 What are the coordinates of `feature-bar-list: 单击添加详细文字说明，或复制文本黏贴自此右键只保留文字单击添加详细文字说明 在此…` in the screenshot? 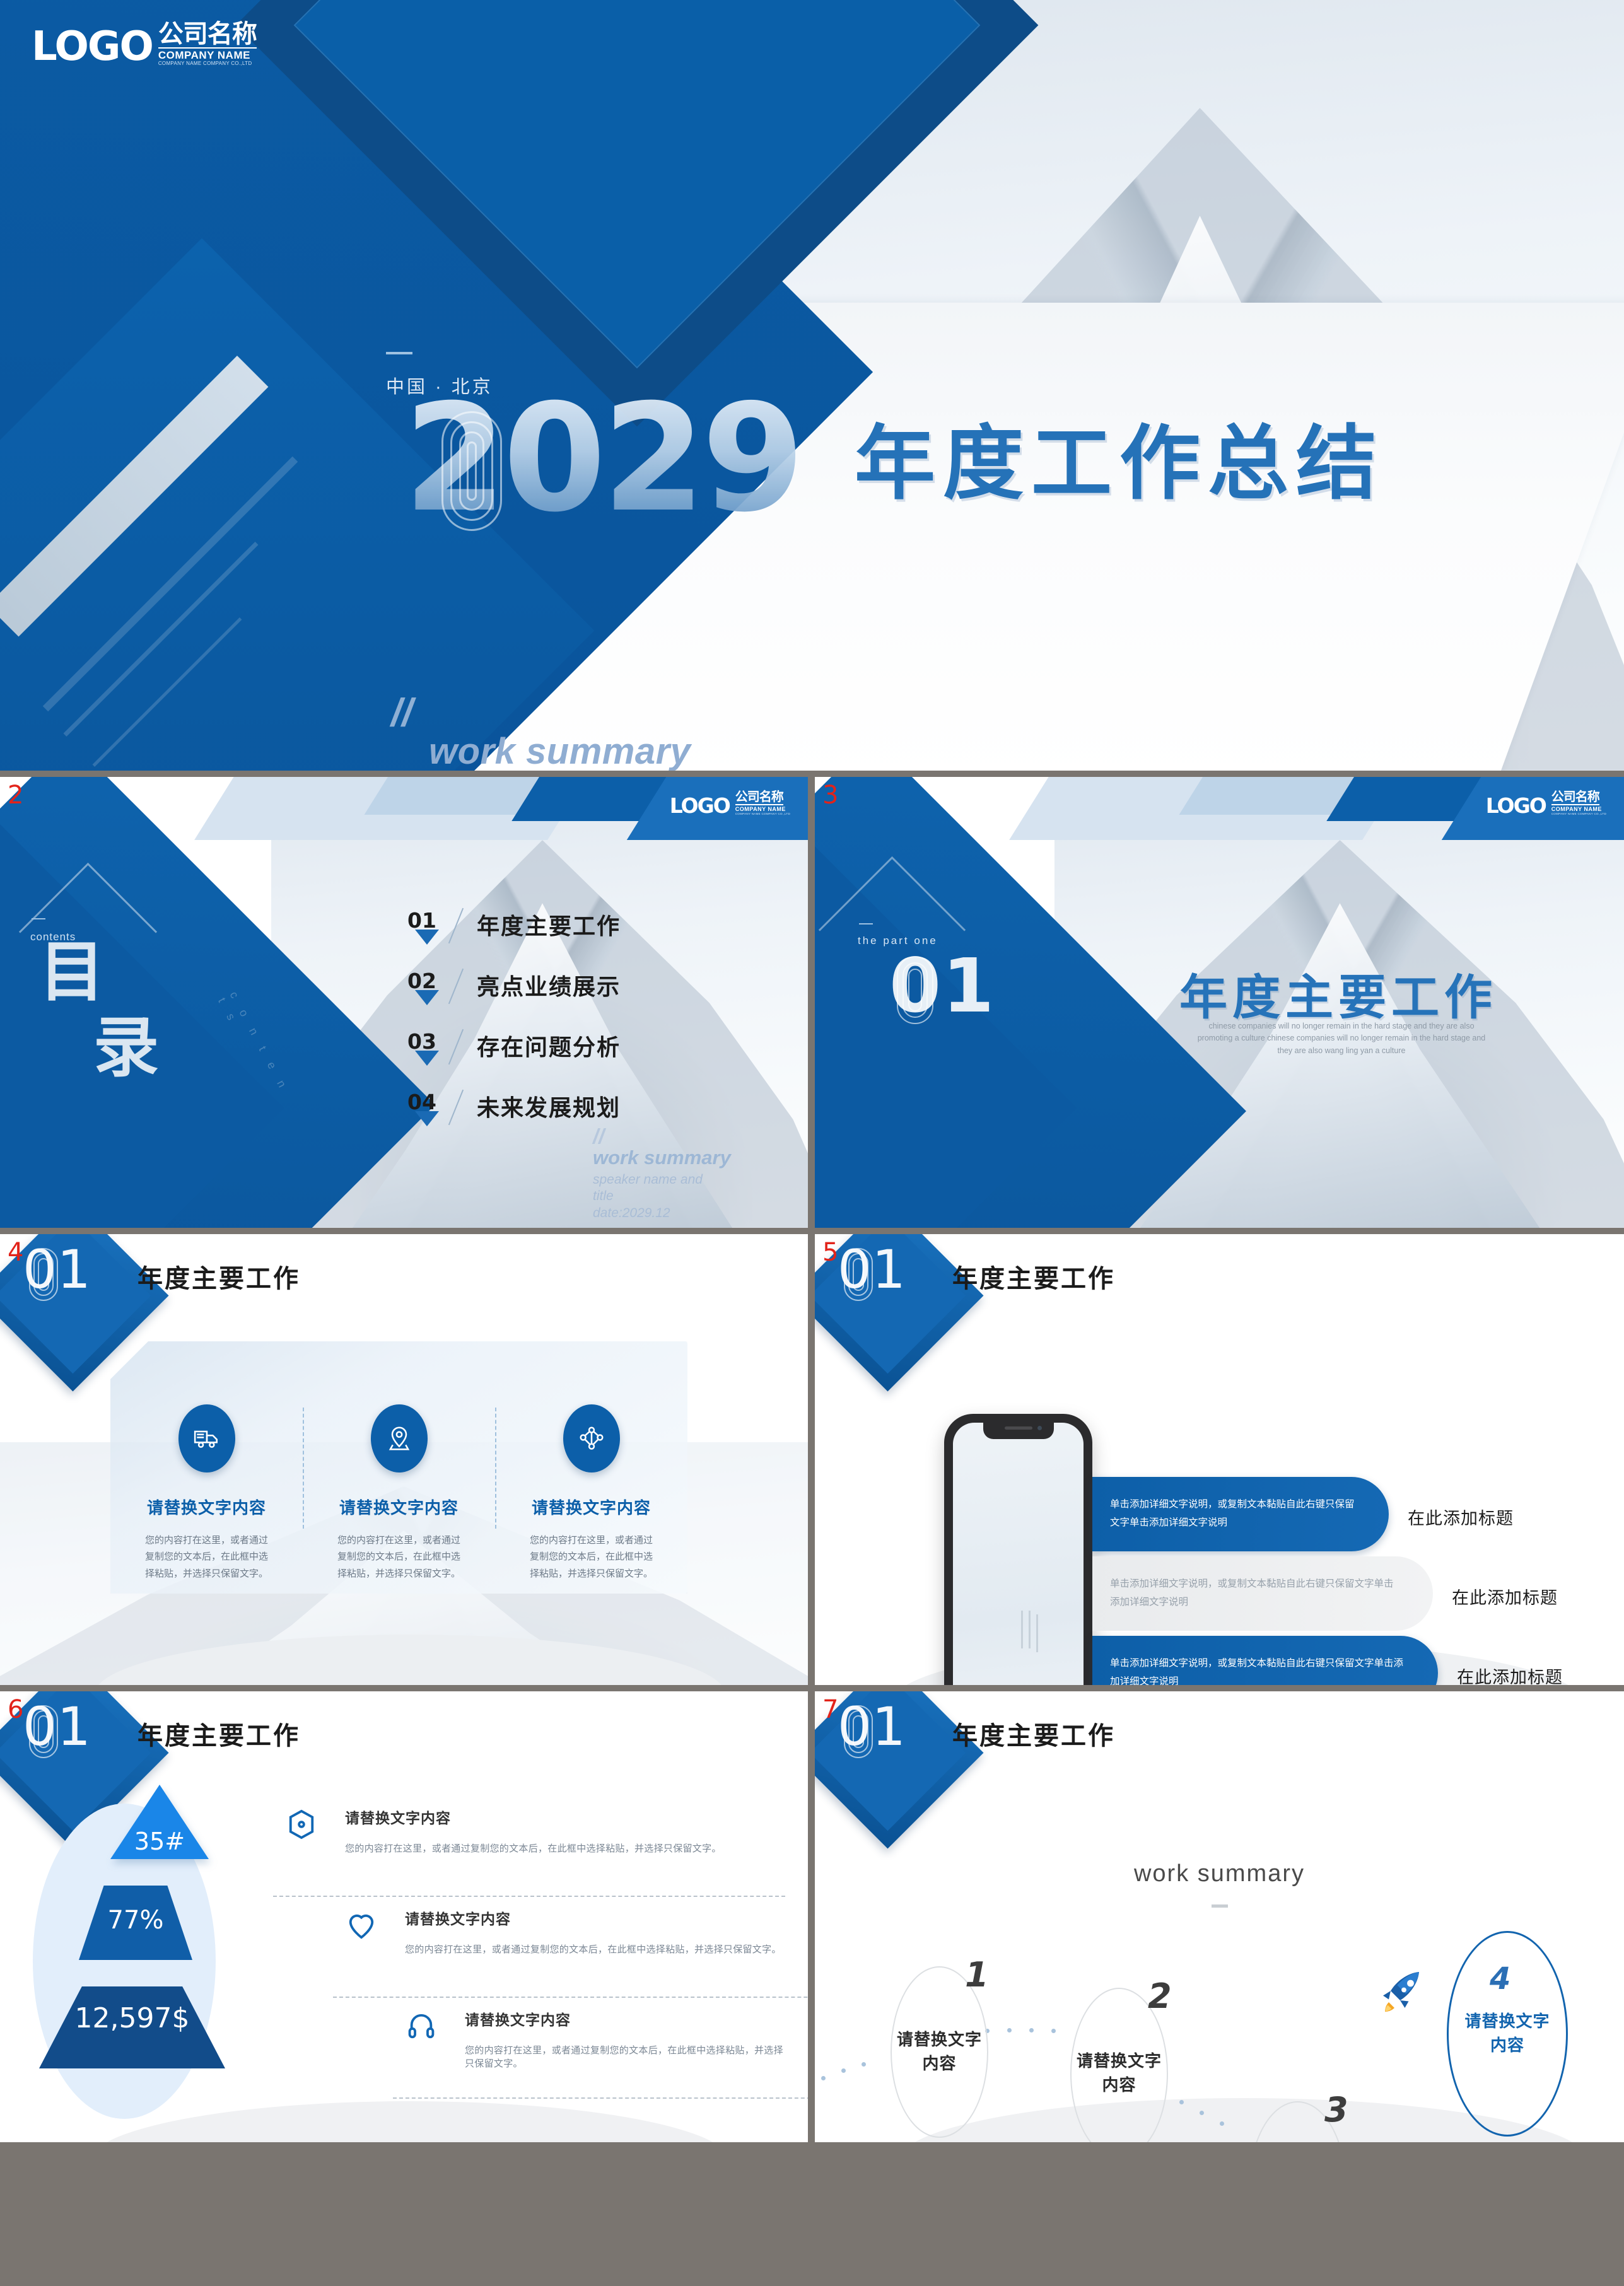 It's located at (1327, 1581).